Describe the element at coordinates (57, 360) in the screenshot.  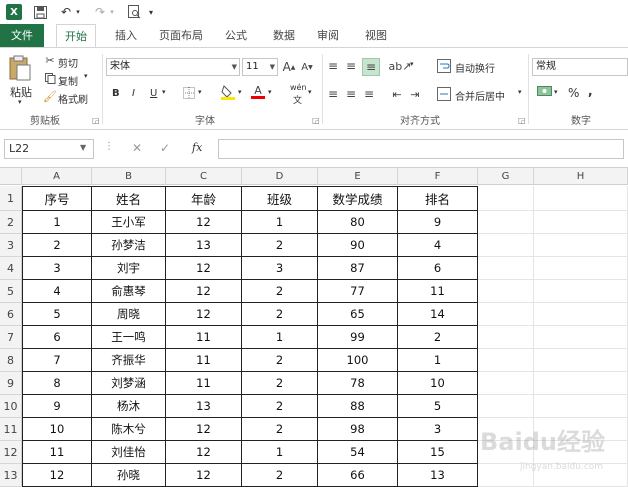
I see `table-cell: 7` at that location.